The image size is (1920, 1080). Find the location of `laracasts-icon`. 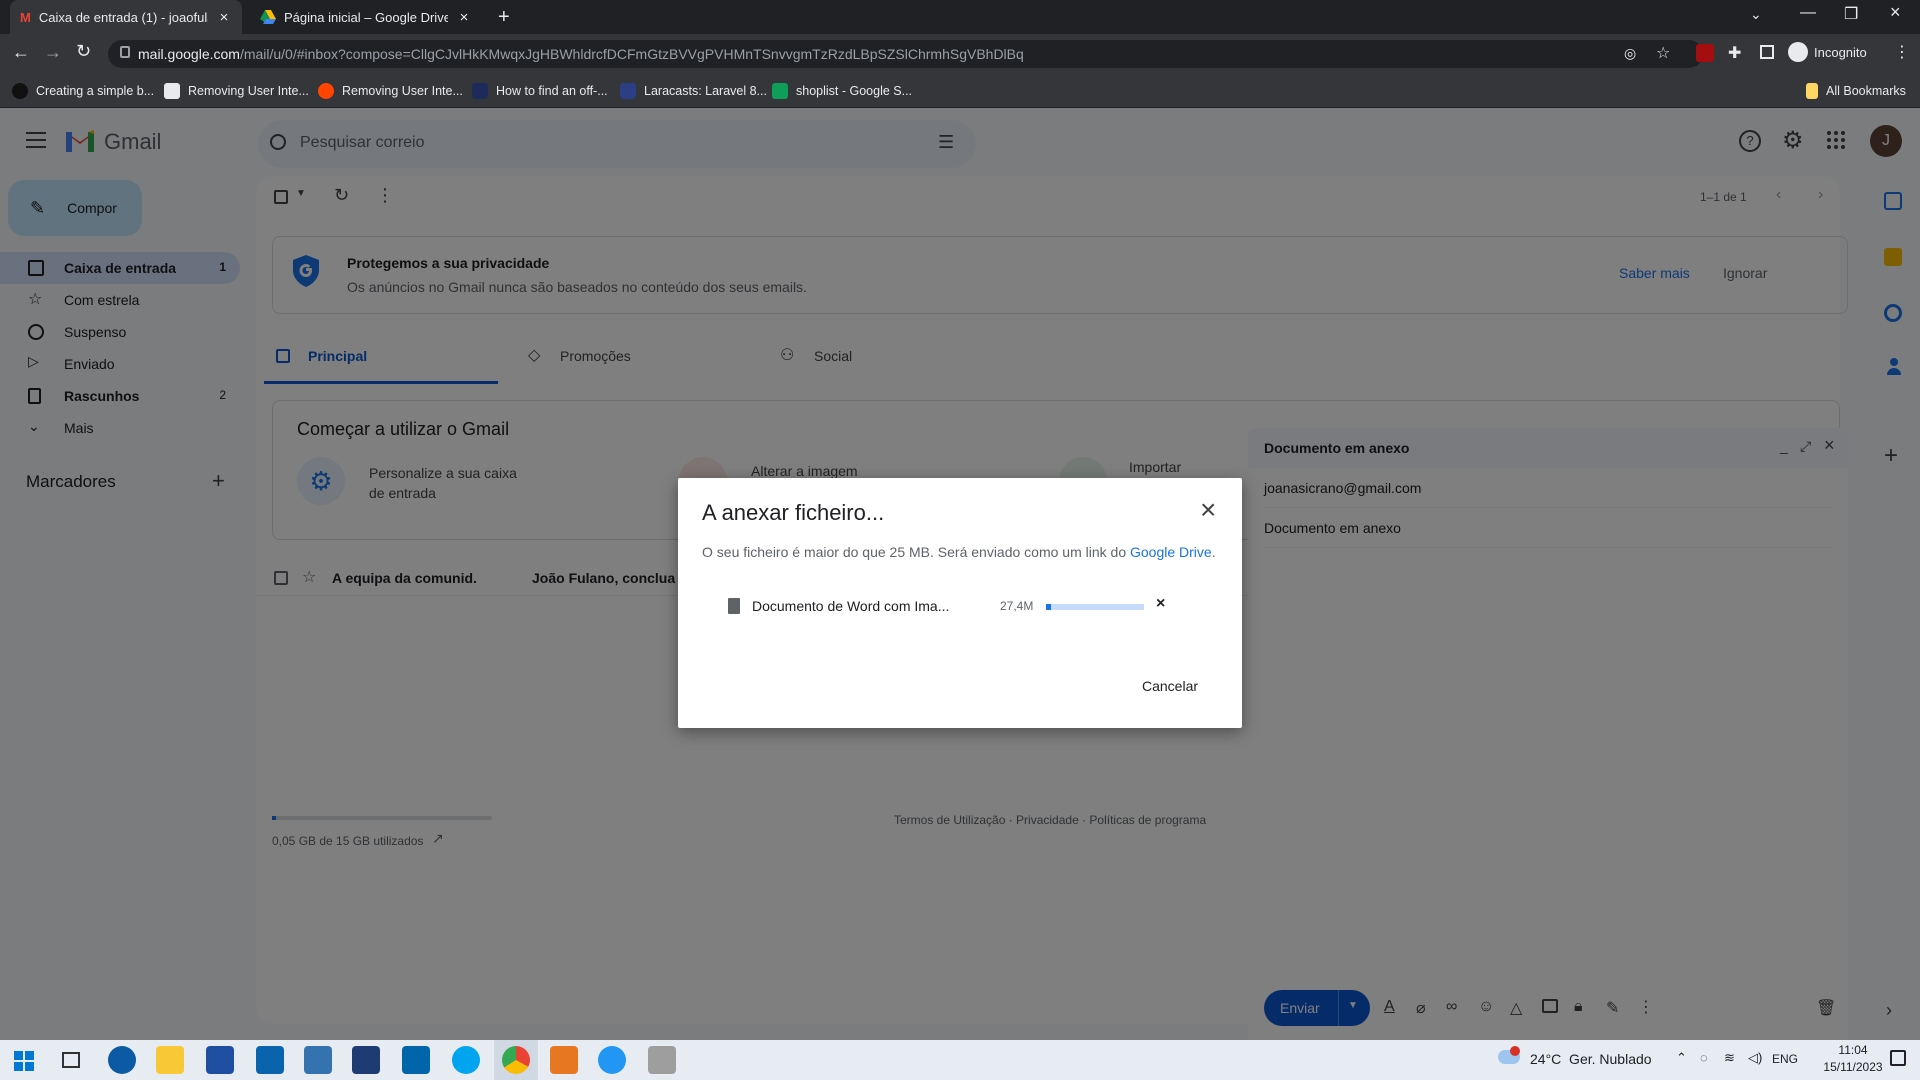

laracasts-icon is located at coordinates (628, 91).